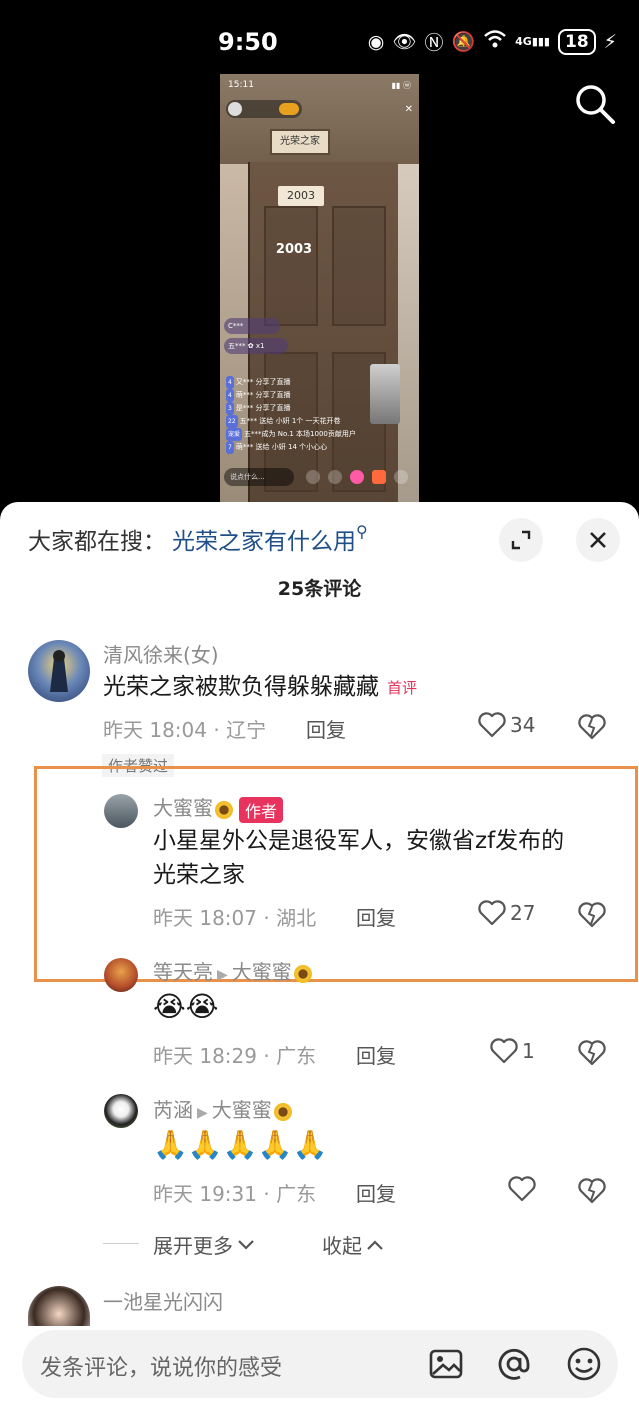 This screenshot has width=639, height=1414. I want to click on video-chat-item: 宠爱 五***成为 No.1 本场1000贡献用户, so click(296, 434).